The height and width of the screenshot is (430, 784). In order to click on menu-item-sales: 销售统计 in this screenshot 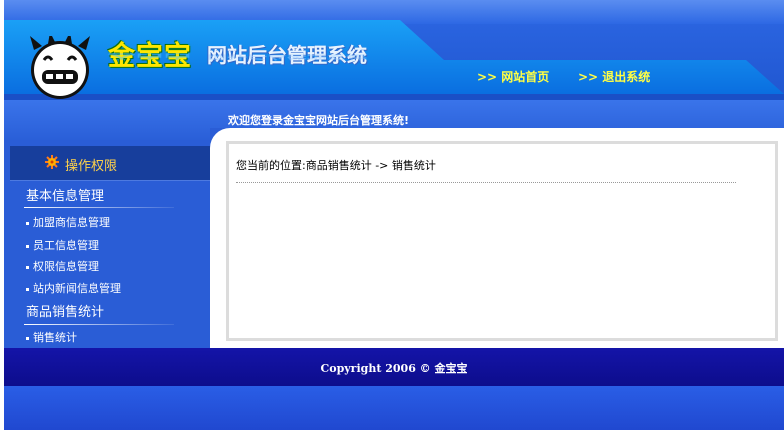, I will do `click(51, 337)`.